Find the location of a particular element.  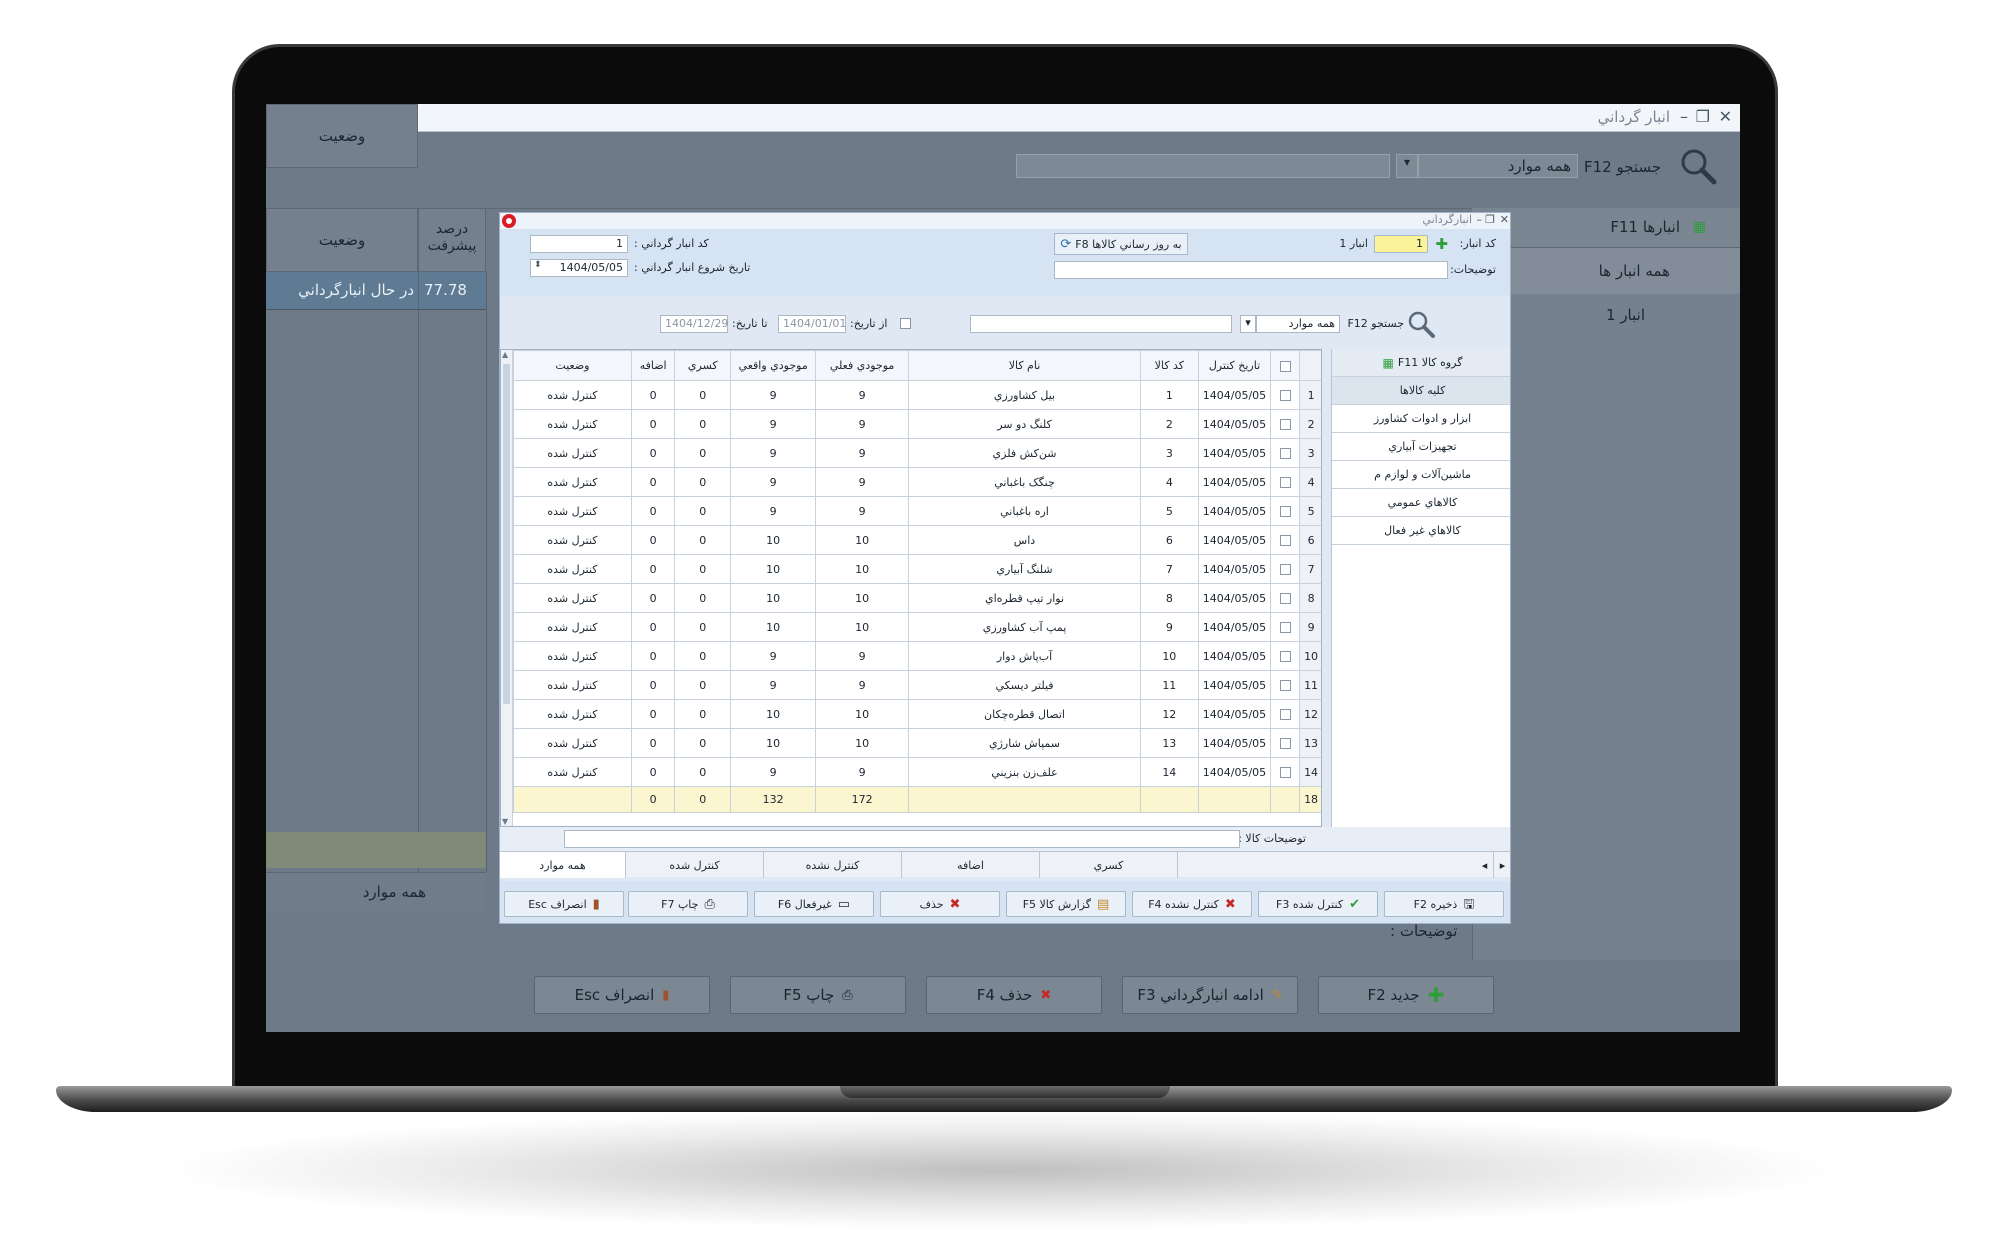

cell-item-code: 3 is located at coordinates (1169, 453).